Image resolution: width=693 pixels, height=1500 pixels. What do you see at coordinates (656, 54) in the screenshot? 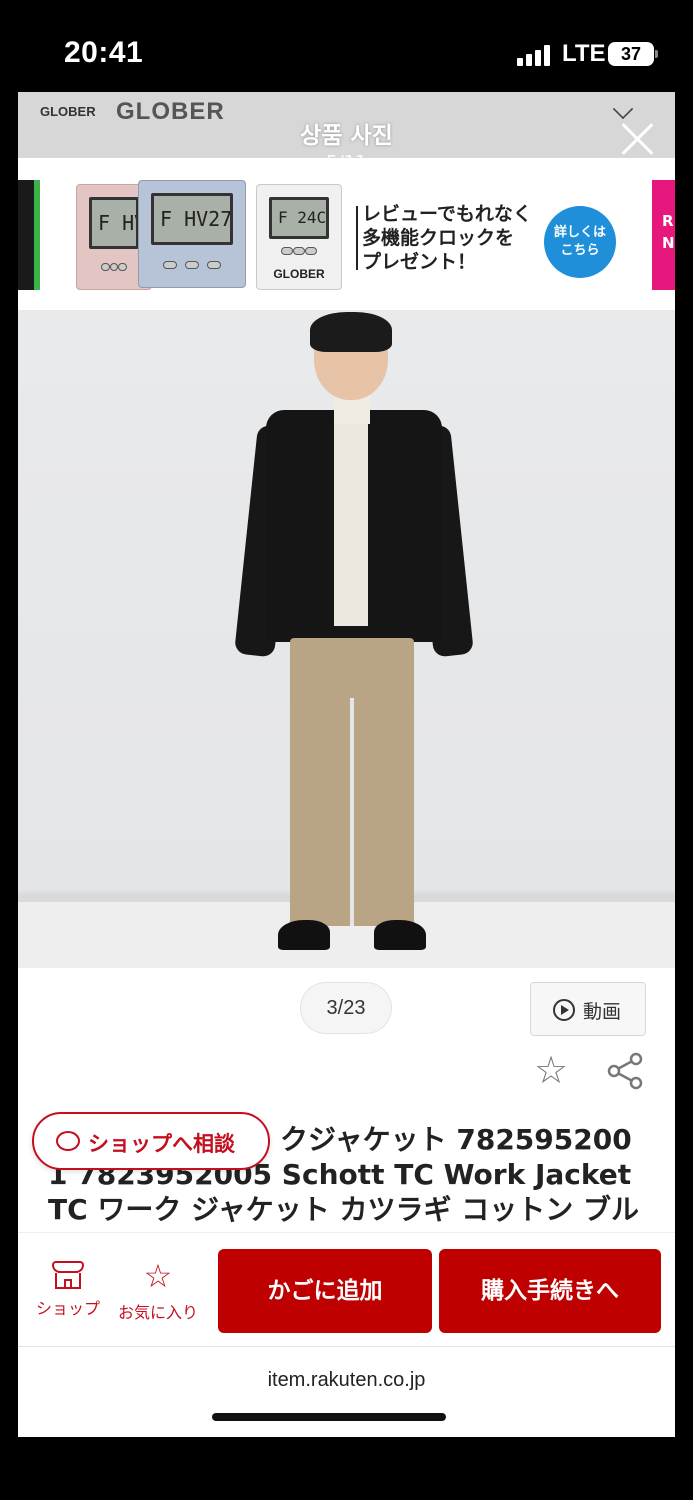
I see `battery-tip` at bounding box center [656, 54].